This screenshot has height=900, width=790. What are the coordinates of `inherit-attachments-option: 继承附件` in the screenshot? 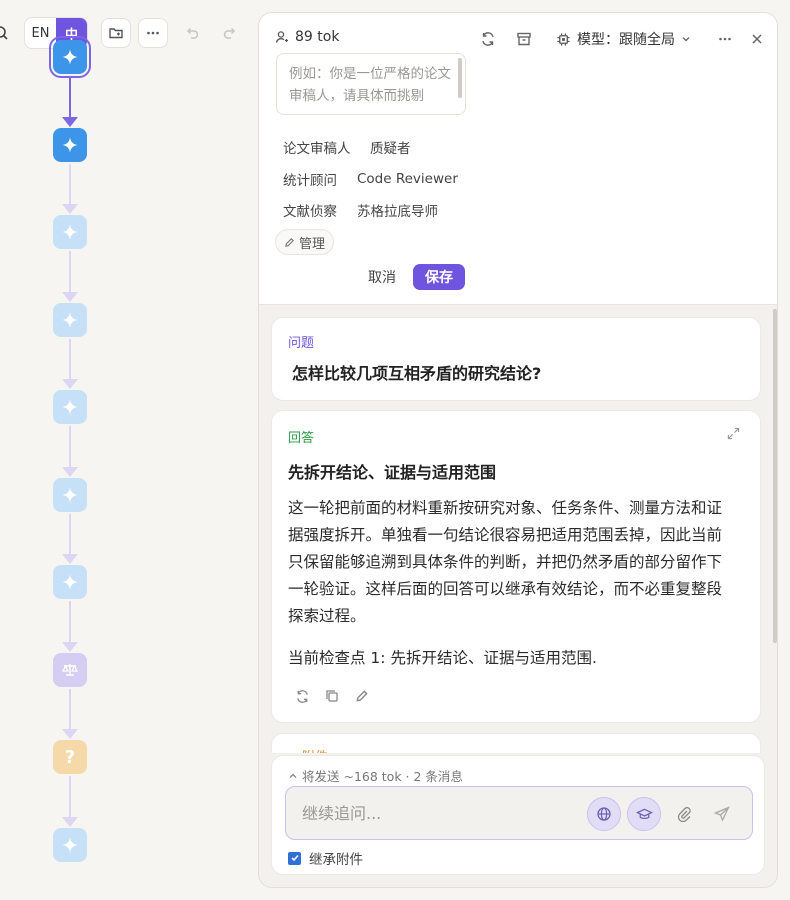 It's located at (325, 858).